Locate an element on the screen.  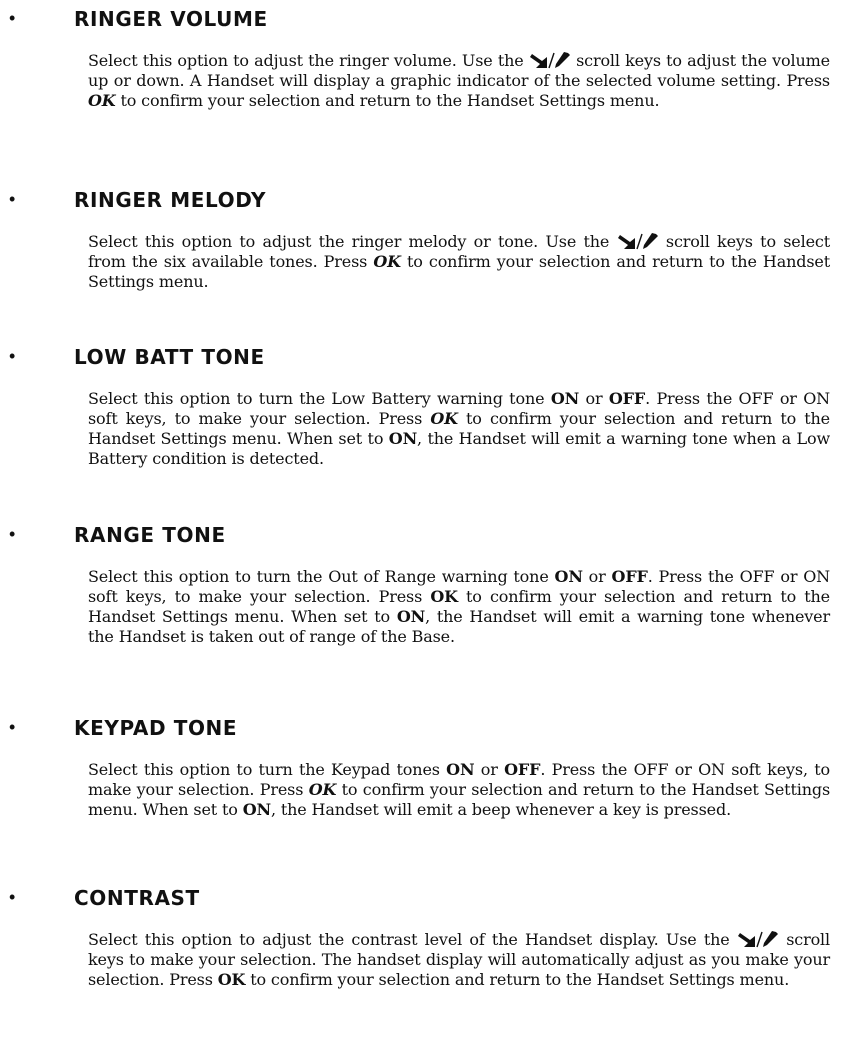
section-heading: KEYPAD TONE is located at coordinates (156, 728).